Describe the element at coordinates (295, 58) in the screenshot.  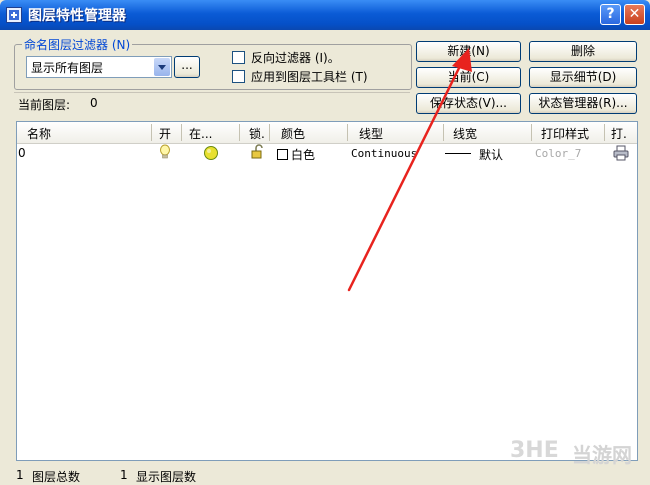
I see `invert-filter-label: 反向过滤器 (I)。` at that location.